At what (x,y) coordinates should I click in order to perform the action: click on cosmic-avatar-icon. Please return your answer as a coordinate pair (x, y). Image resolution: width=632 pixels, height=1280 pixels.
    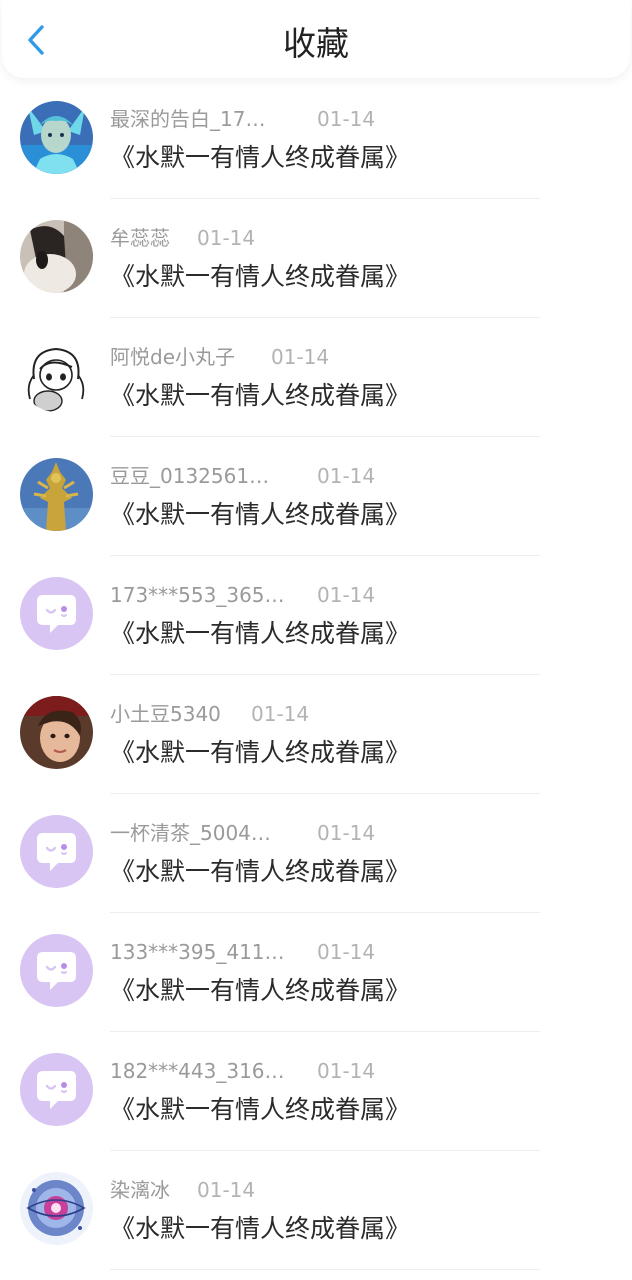
    Looking at the image, I should click on (56, 1208).